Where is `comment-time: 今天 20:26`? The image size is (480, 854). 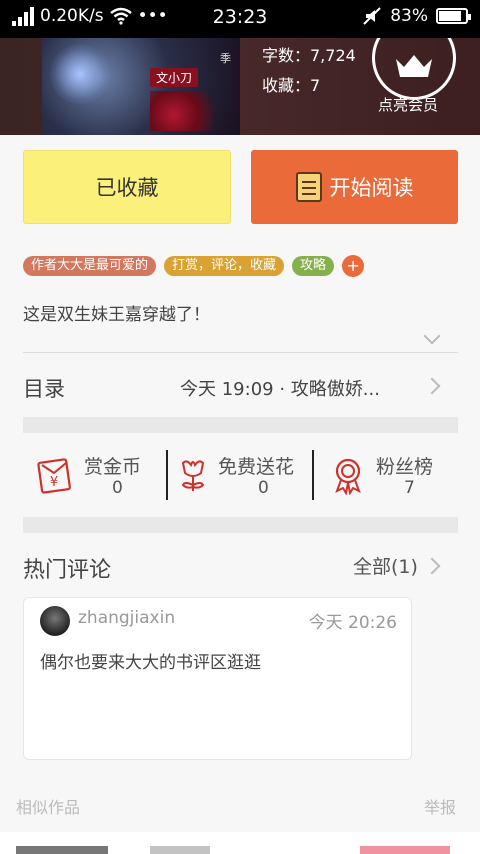
comment-time: 今天 20:26 is located at coordinates (352, 623).